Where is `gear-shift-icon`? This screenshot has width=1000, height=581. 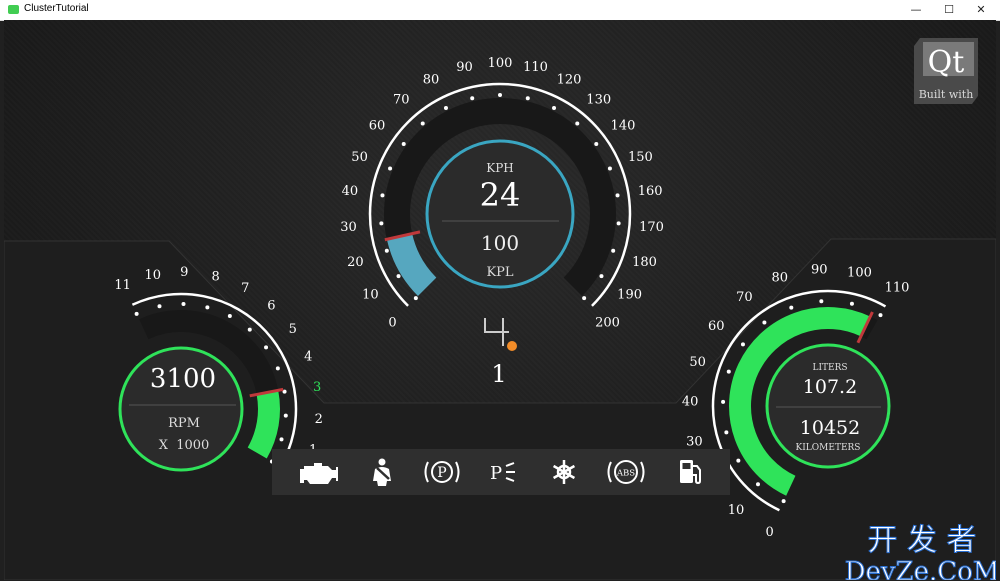 gear-shift-icon is located at coordinates (496, 332).